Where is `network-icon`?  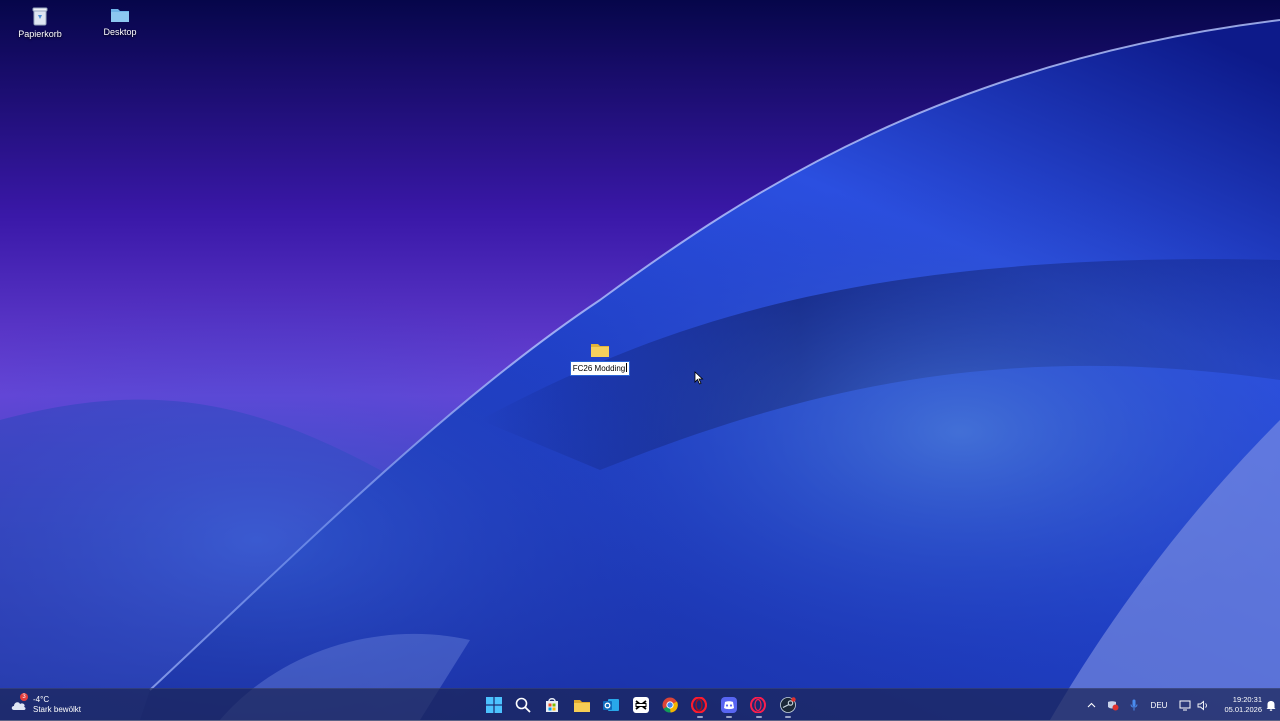
network-icon is located at coordinates (1185, 705).